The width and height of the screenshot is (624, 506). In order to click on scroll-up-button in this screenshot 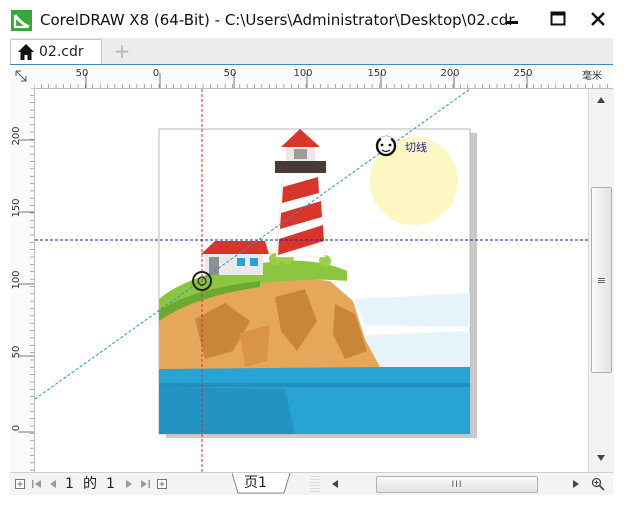, I will do `click(601, 100)`.